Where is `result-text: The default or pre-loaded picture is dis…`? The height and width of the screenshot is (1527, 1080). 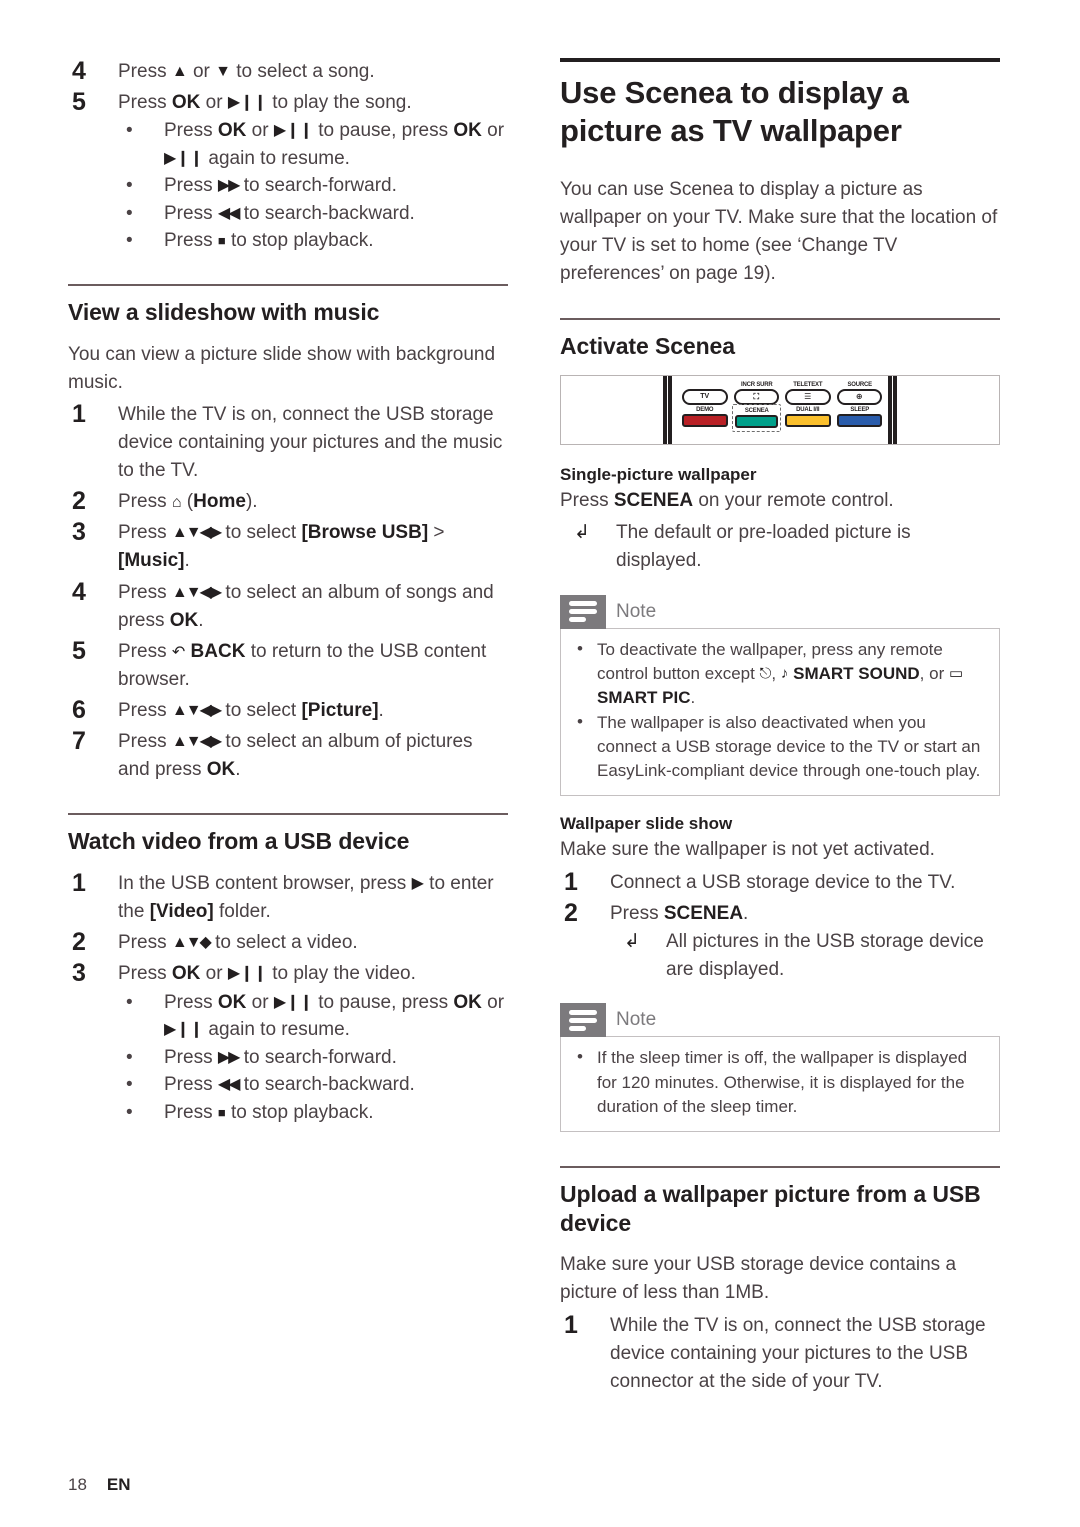 result-text: The default or pre-loaded picture is dis… is located at coordinates (763, 546).